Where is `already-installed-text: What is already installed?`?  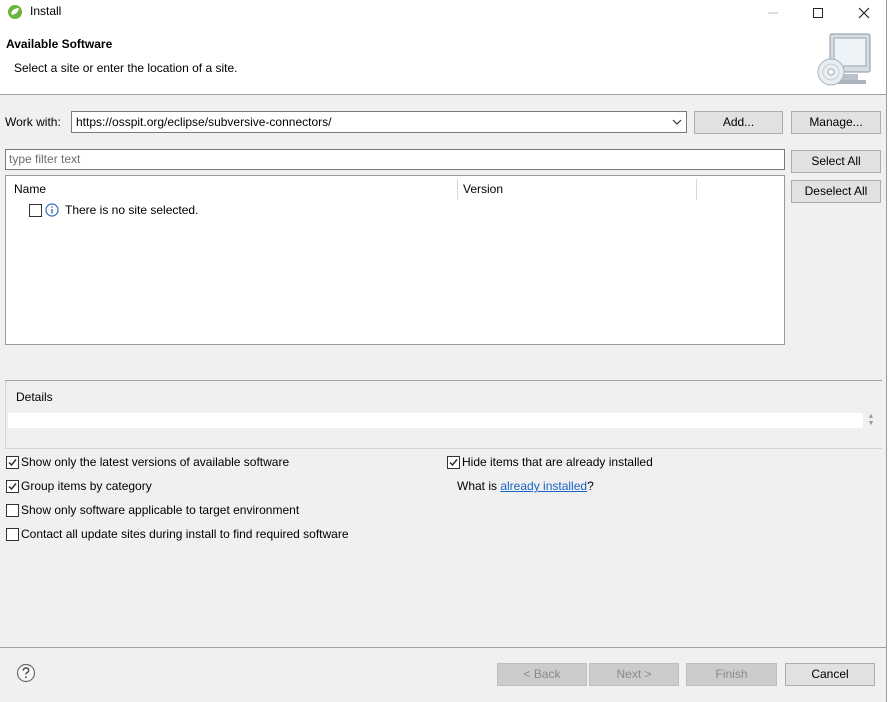
already-installed-text: What is already installed? is located at coordinates (525, 486).